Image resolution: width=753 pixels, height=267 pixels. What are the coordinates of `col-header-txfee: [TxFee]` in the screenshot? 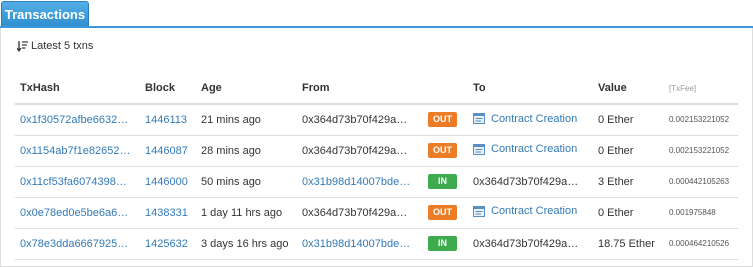 It's located at (701, 89).